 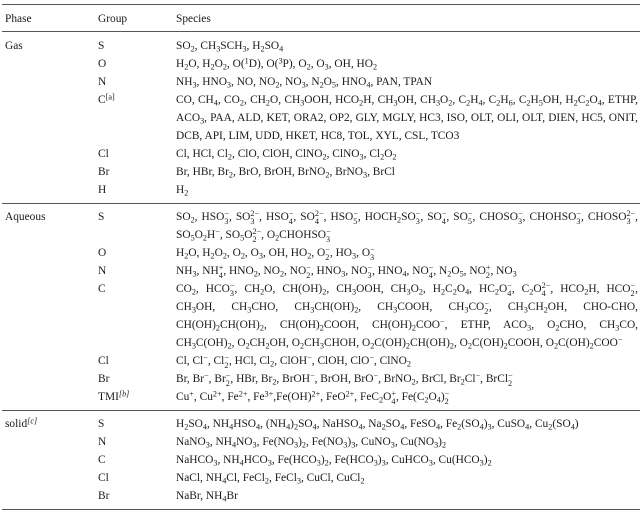 What do you see at coordinates (277, 64) in the screenshot?
I see `species-cell: H2O, H2O2, O(1D), O(3P), O2, O3, OH, HO2` at bounding box center [277, 64].